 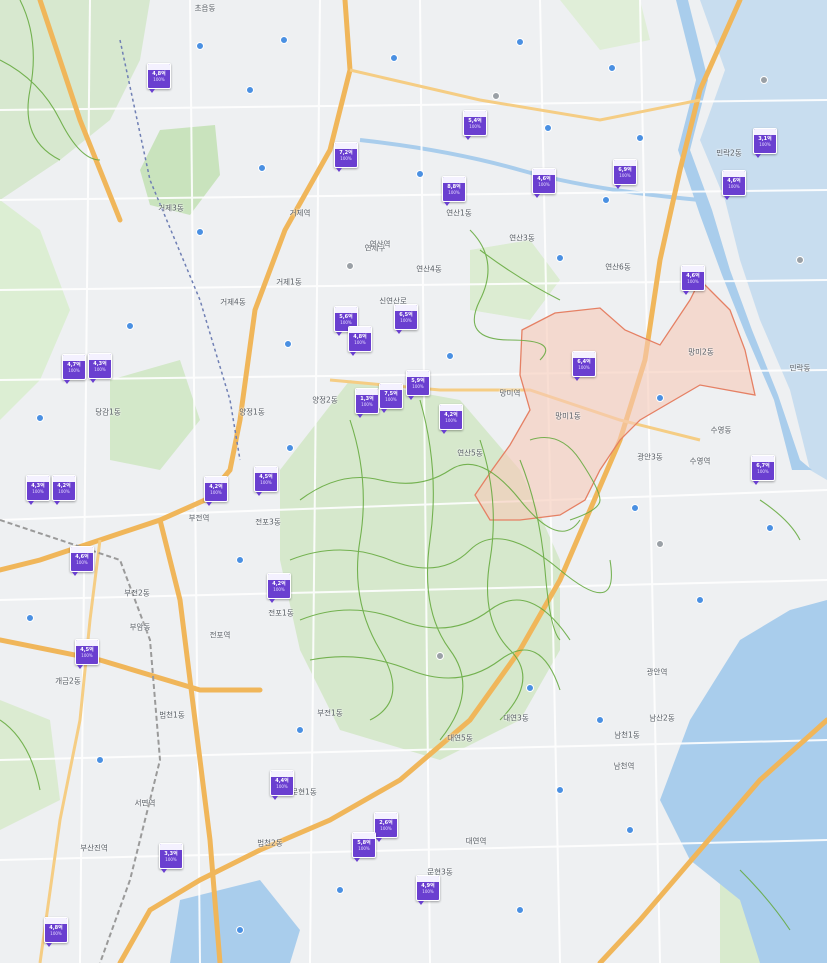 What do you see at coordinates (428, 890) in the screenshot?
I see `price-marker: 4,9억 100%` at bounding box center [428, 890].